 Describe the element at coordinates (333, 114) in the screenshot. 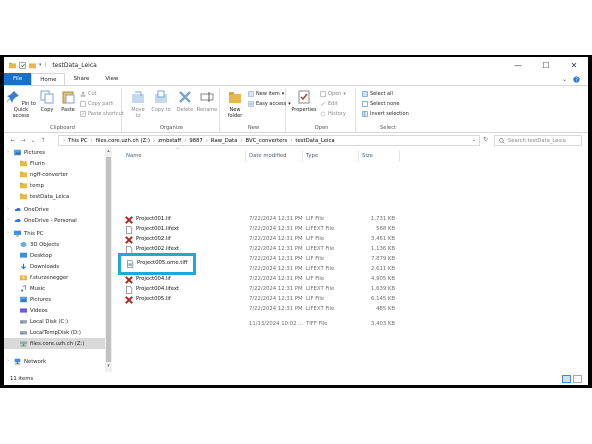

I see `history-button: History` at that location.